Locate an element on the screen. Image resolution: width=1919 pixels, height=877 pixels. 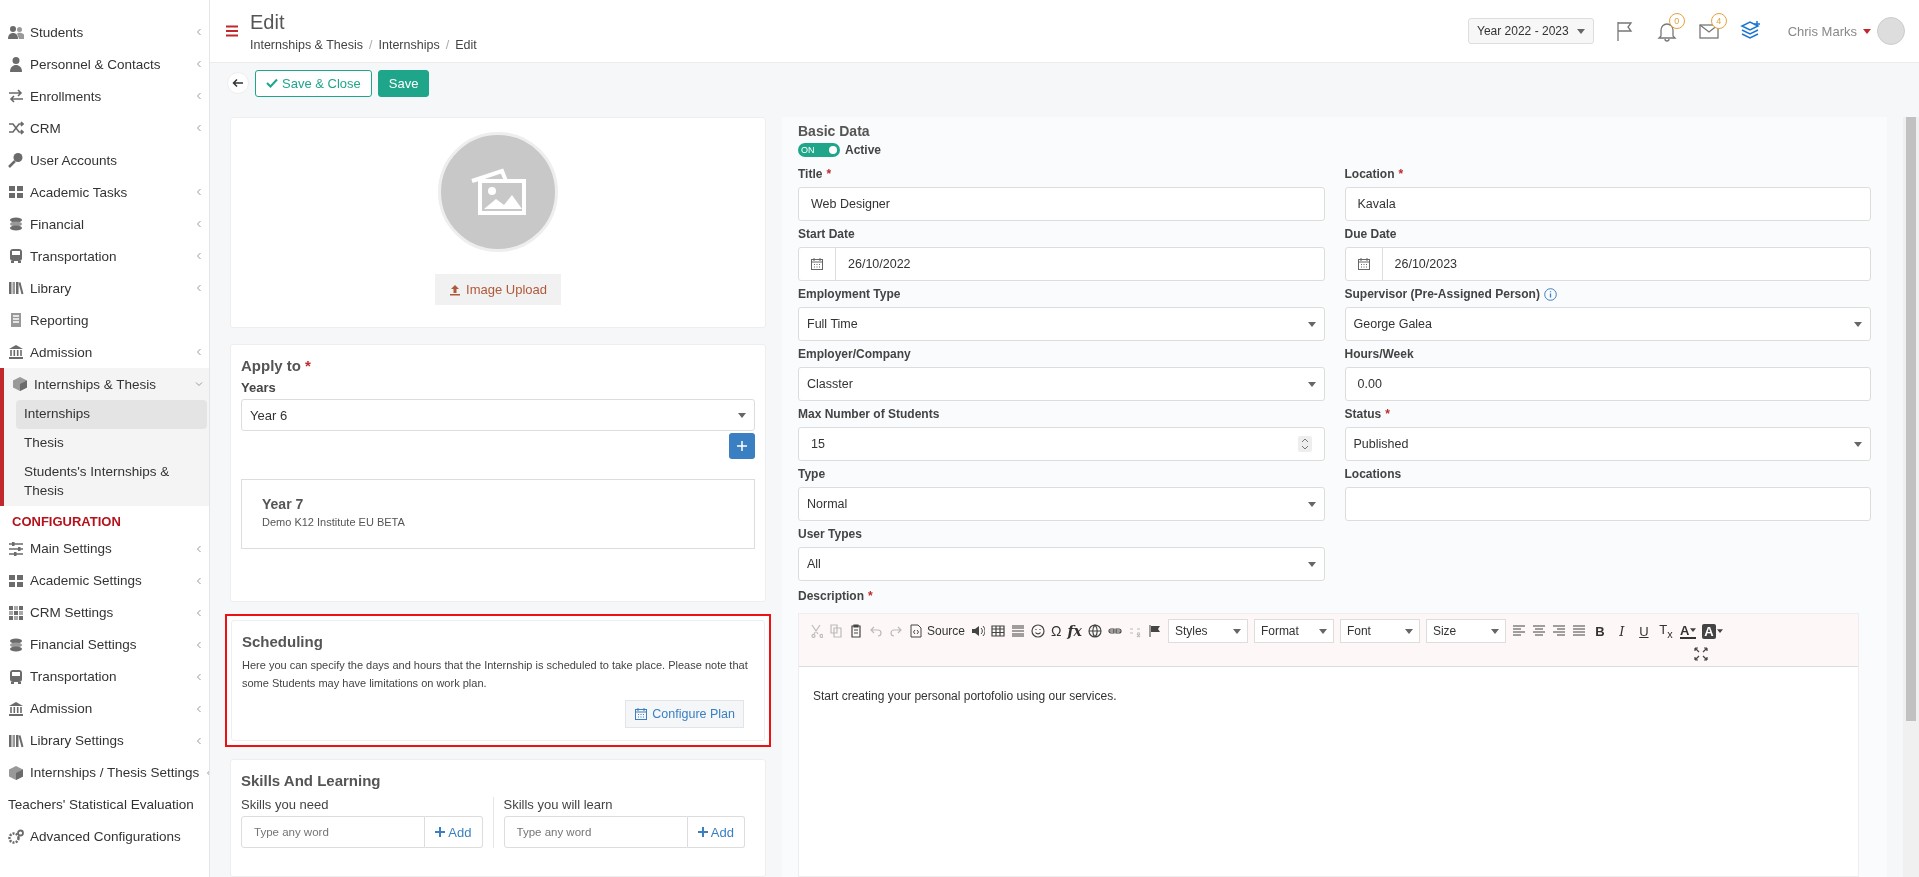
bus-icon is located at coordinates (16, 676).